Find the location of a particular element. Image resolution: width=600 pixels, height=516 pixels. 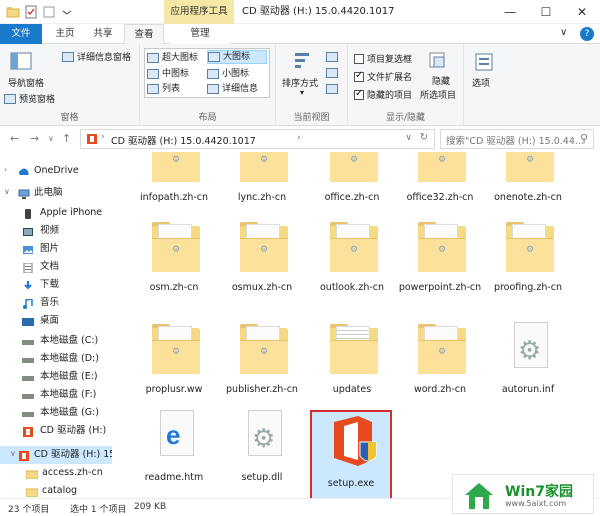

close-button: ✕ is located at coordinates (582, 12).